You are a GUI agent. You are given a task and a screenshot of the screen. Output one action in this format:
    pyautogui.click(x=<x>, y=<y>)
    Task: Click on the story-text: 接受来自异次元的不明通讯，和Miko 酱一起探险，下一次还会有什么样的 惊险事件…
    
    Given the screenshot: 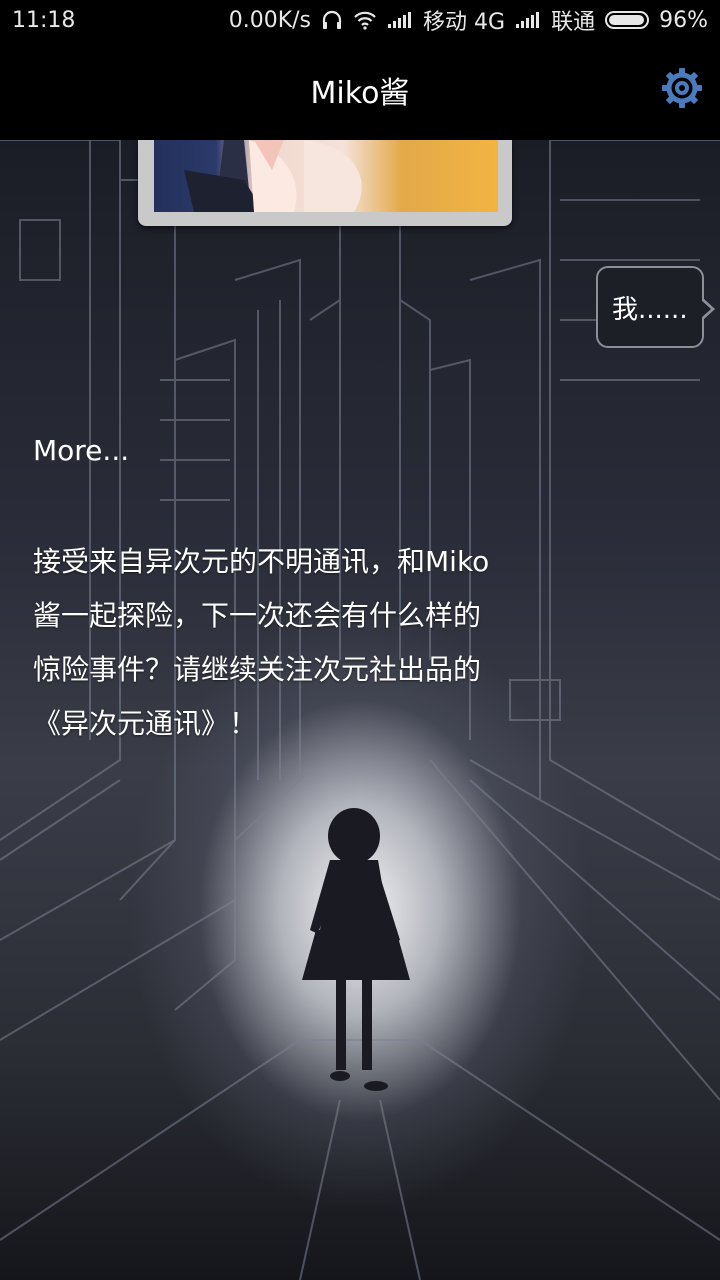 What is the action you would take?
    pyautogui.click(x=298, y=643)
    